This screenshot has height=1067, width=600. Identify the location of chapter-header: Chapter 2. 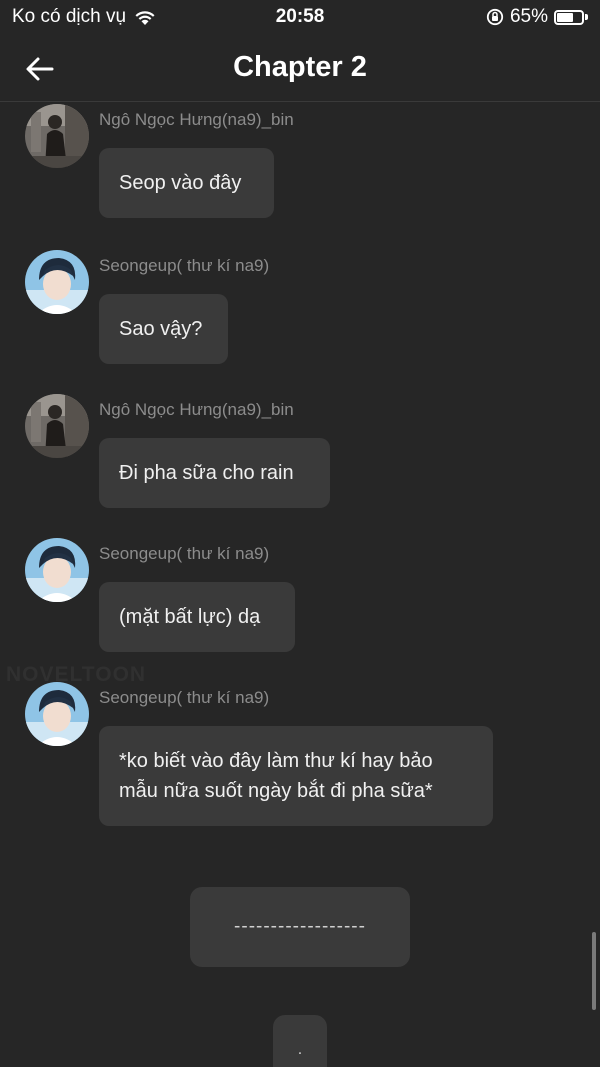
(300, 68).